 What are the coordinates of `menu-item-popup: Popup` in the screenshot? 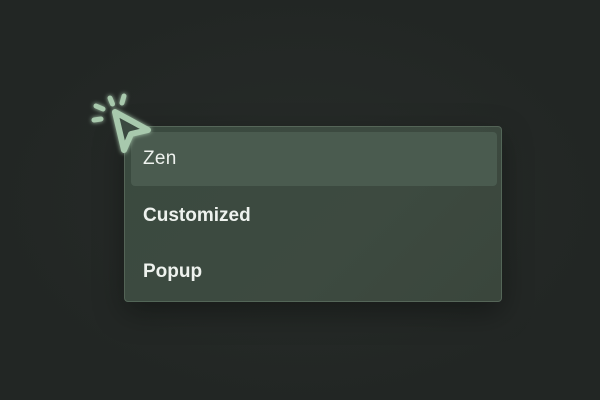 It's located at (314, 272).